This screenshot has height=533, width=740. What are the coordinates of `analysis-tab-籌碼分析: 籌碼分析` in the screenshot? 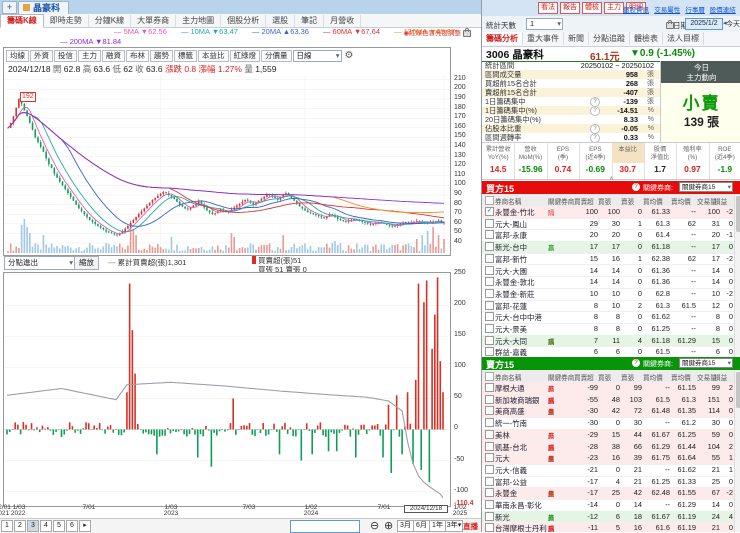 It's located at (502, 38).